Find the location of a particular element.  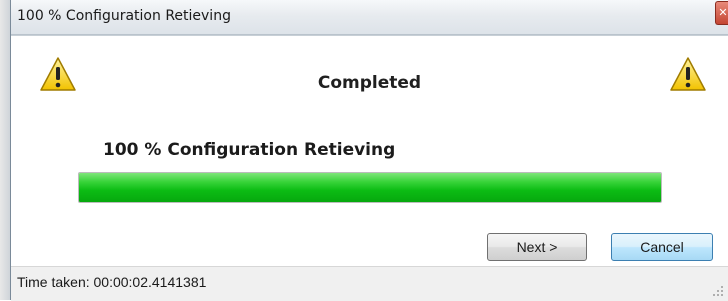

progress-label: 100 % Configuration Retieving is located at coordinates (249, 150).